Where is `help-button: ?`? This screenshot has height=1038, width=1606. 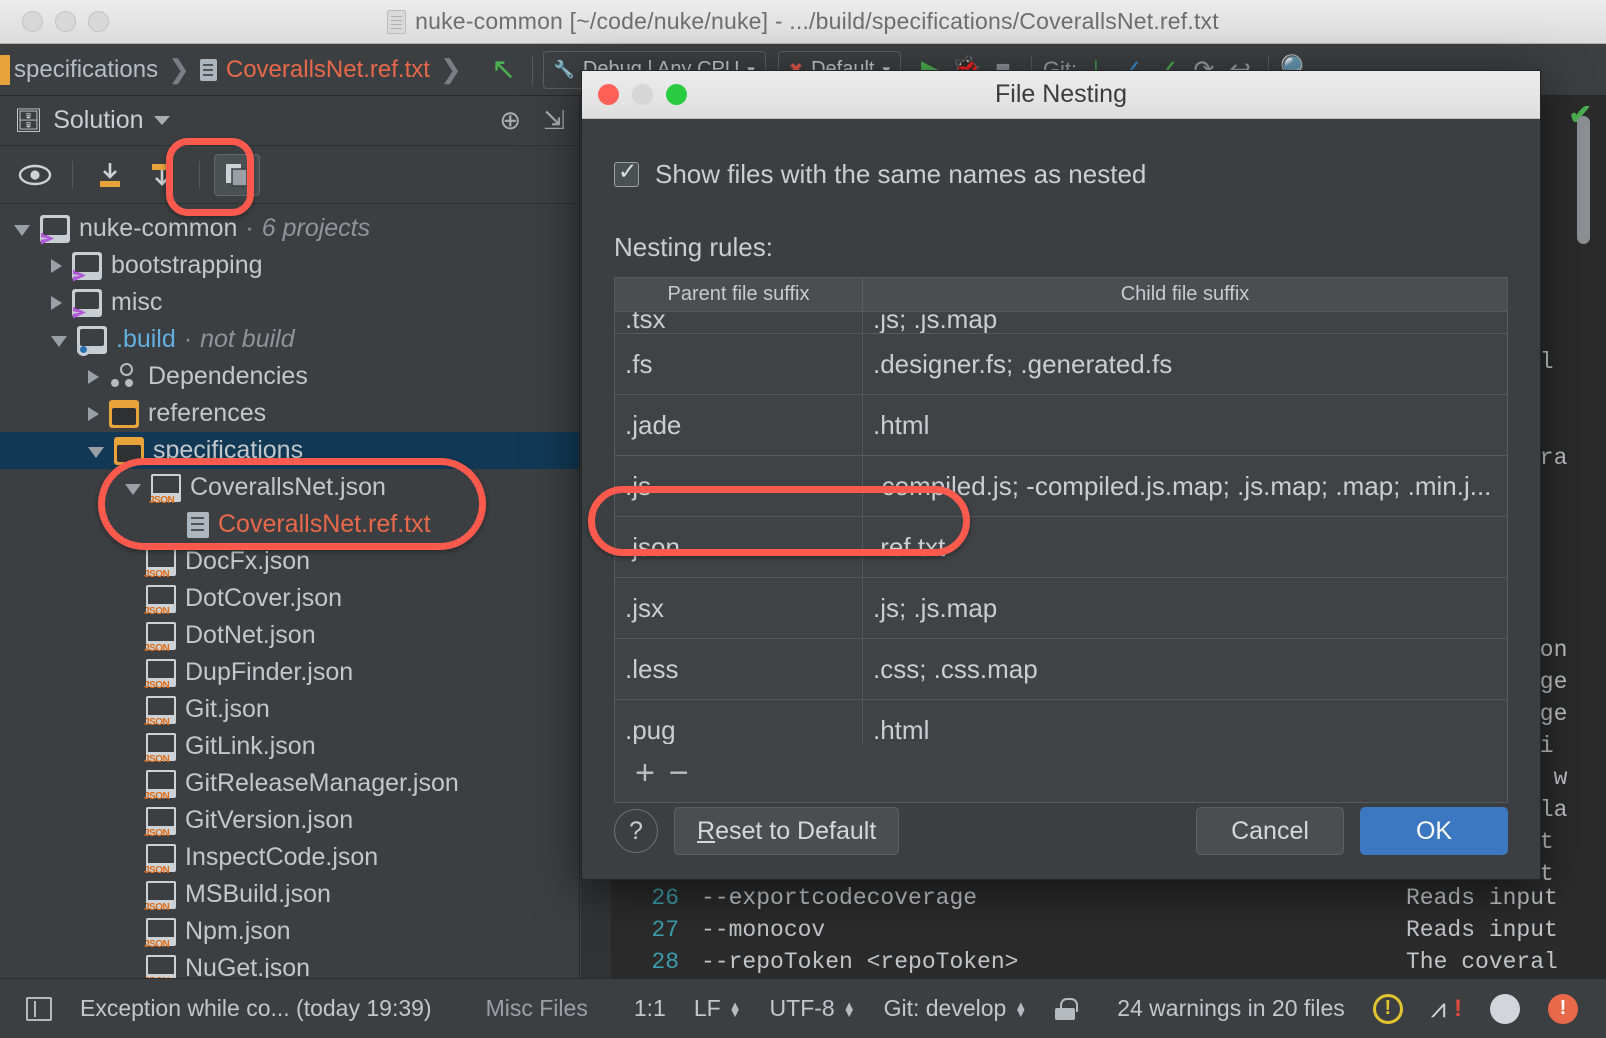
help-button: ? is located at coordinates (636, 831).